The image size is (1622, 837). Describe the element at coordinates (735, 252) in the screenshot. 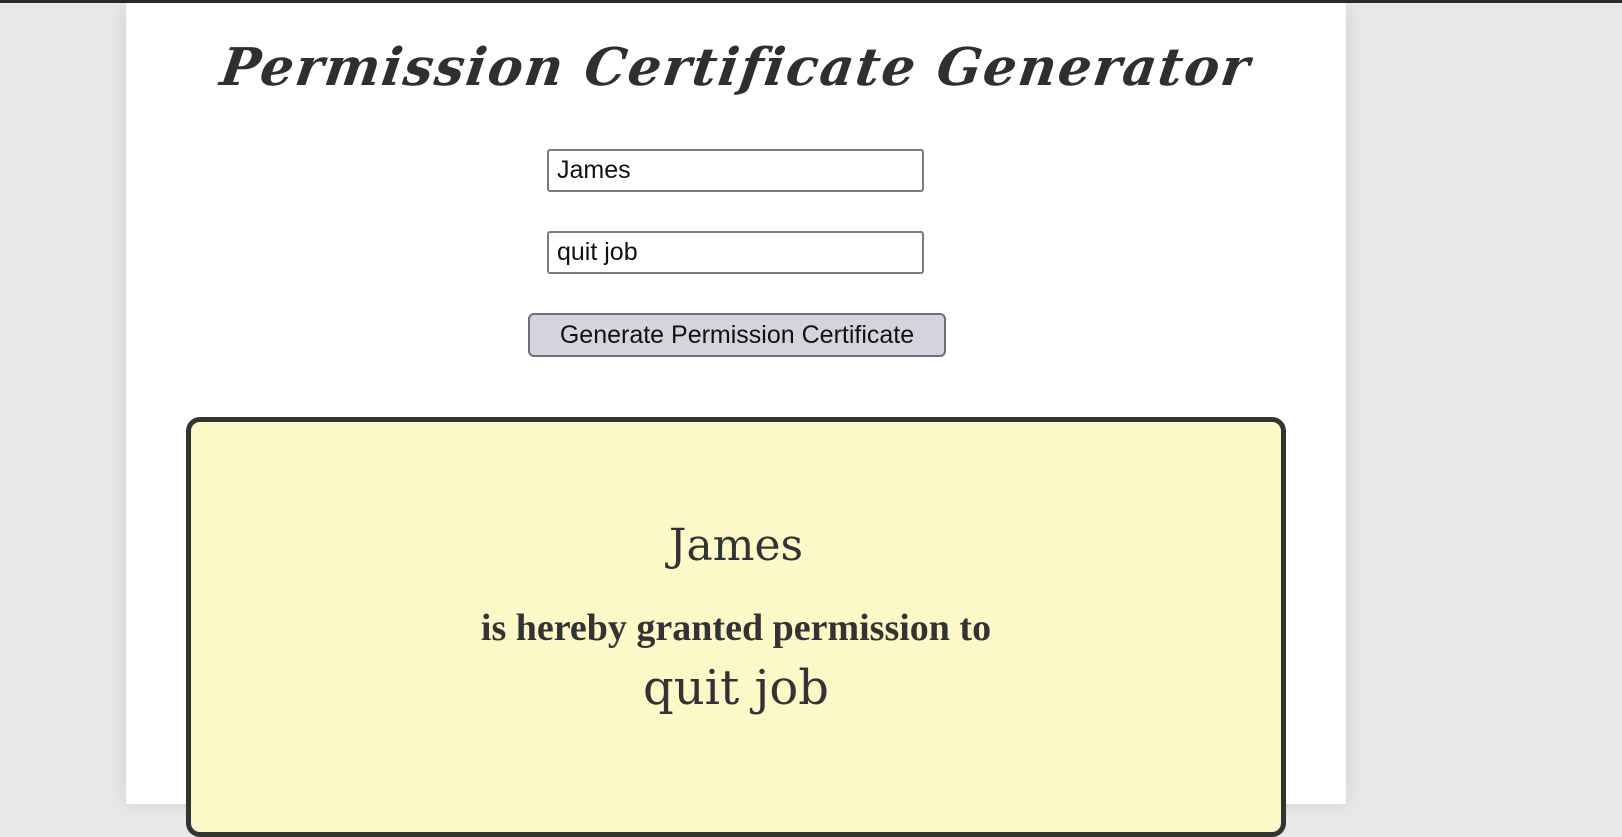

I see `permission-action-input` at that location.